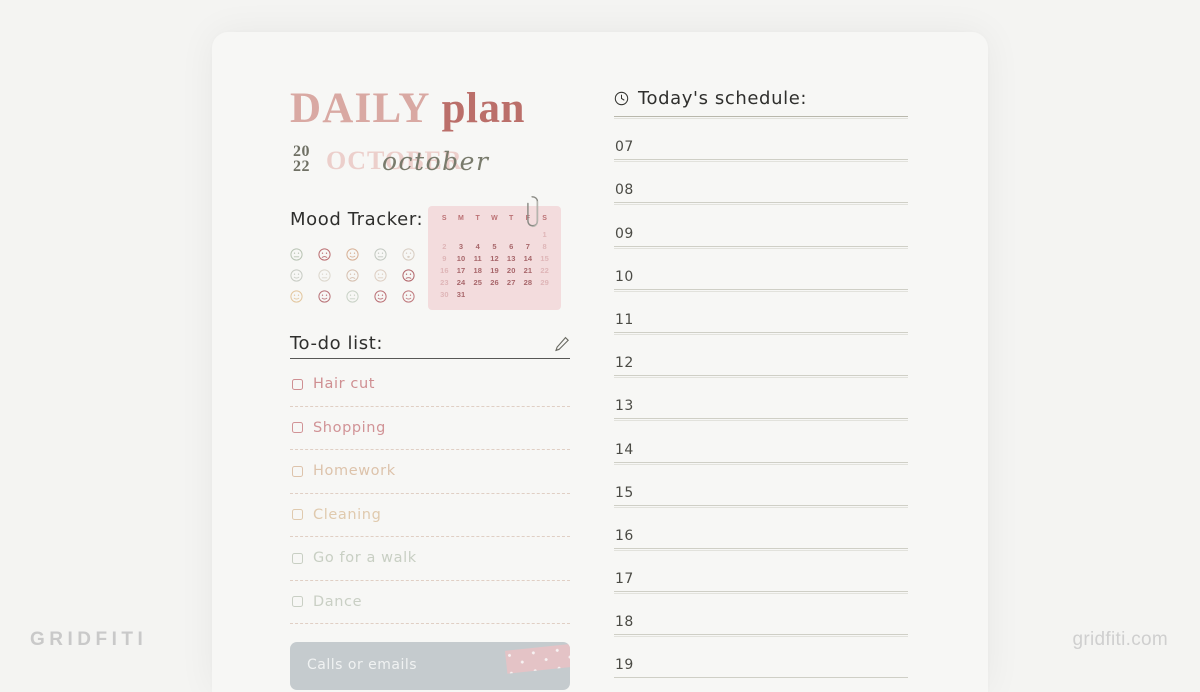 The width and height of the screenshot is (1200, 692). I want to click on todo-item: Dance, so click(430, 602).